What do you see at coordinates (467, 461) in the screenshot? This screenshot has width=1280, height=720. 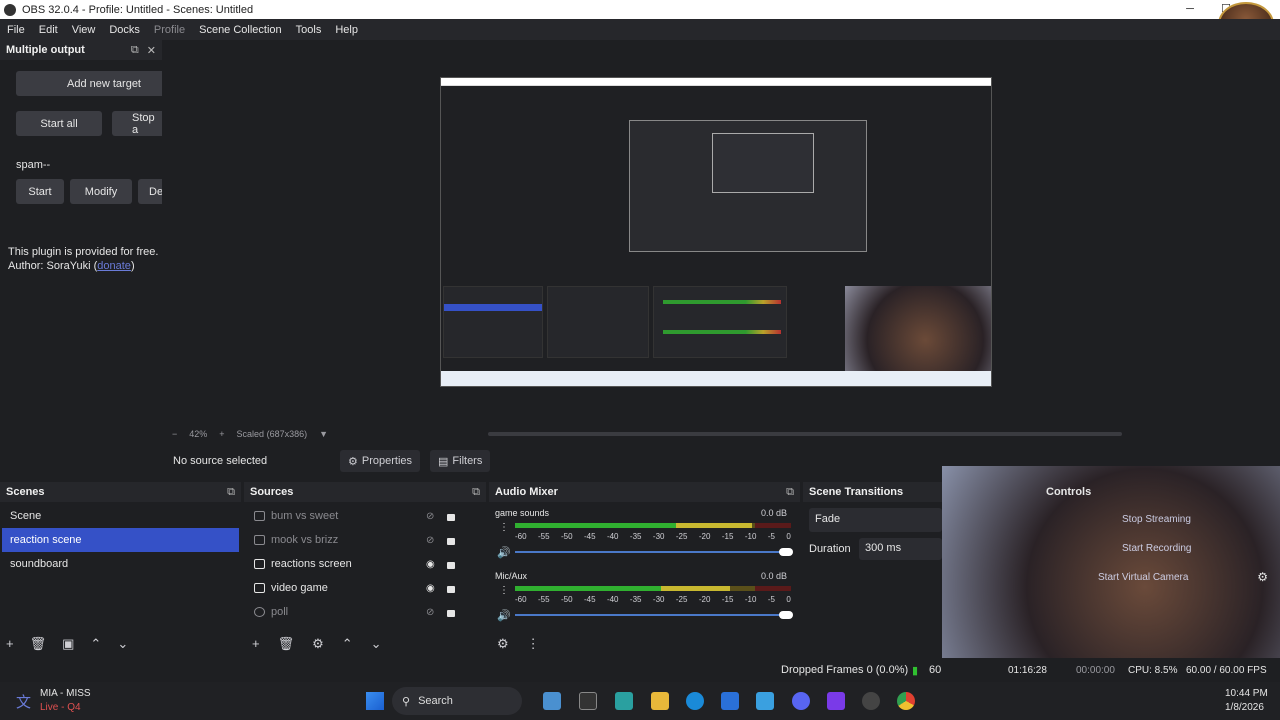 I see `filters-label: Filters` at bounding box center [467, 461].